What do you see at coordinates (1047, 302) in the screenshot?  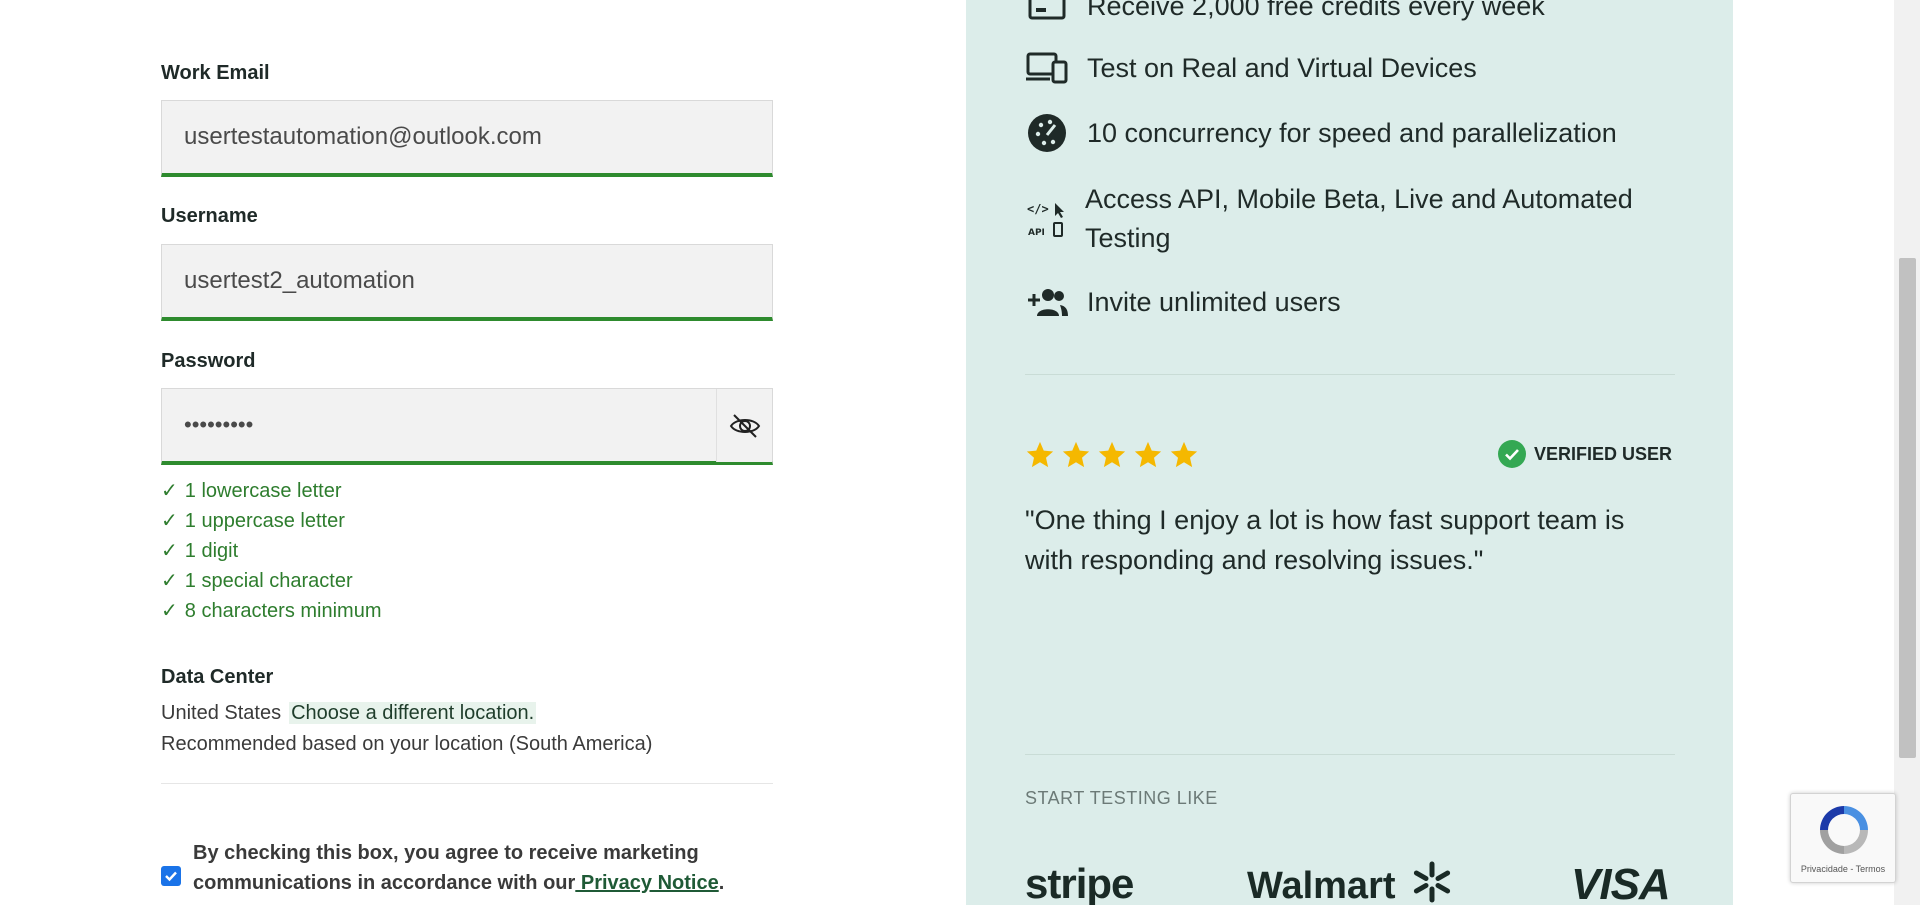 I see `add-users-icon` at bounding box center [1047, 302].